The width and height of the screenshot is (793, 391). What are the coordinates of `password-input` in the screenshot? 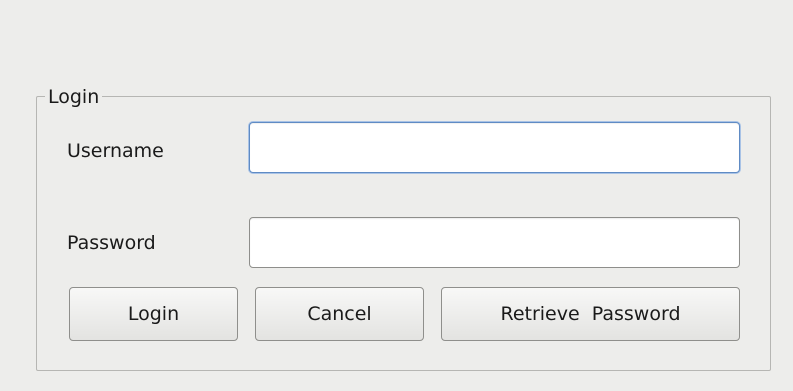 It's located at (494, 242).